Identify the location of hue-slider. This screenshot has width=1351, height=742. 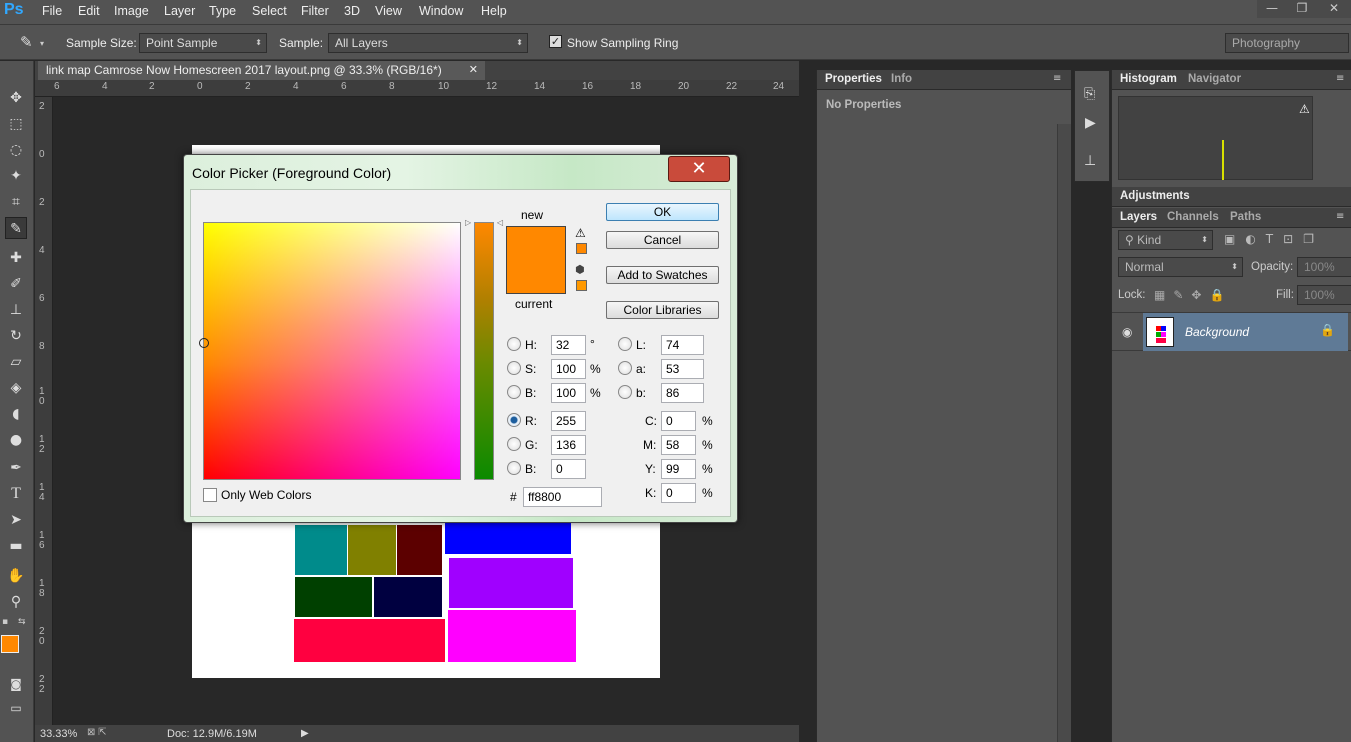
(484, 351).